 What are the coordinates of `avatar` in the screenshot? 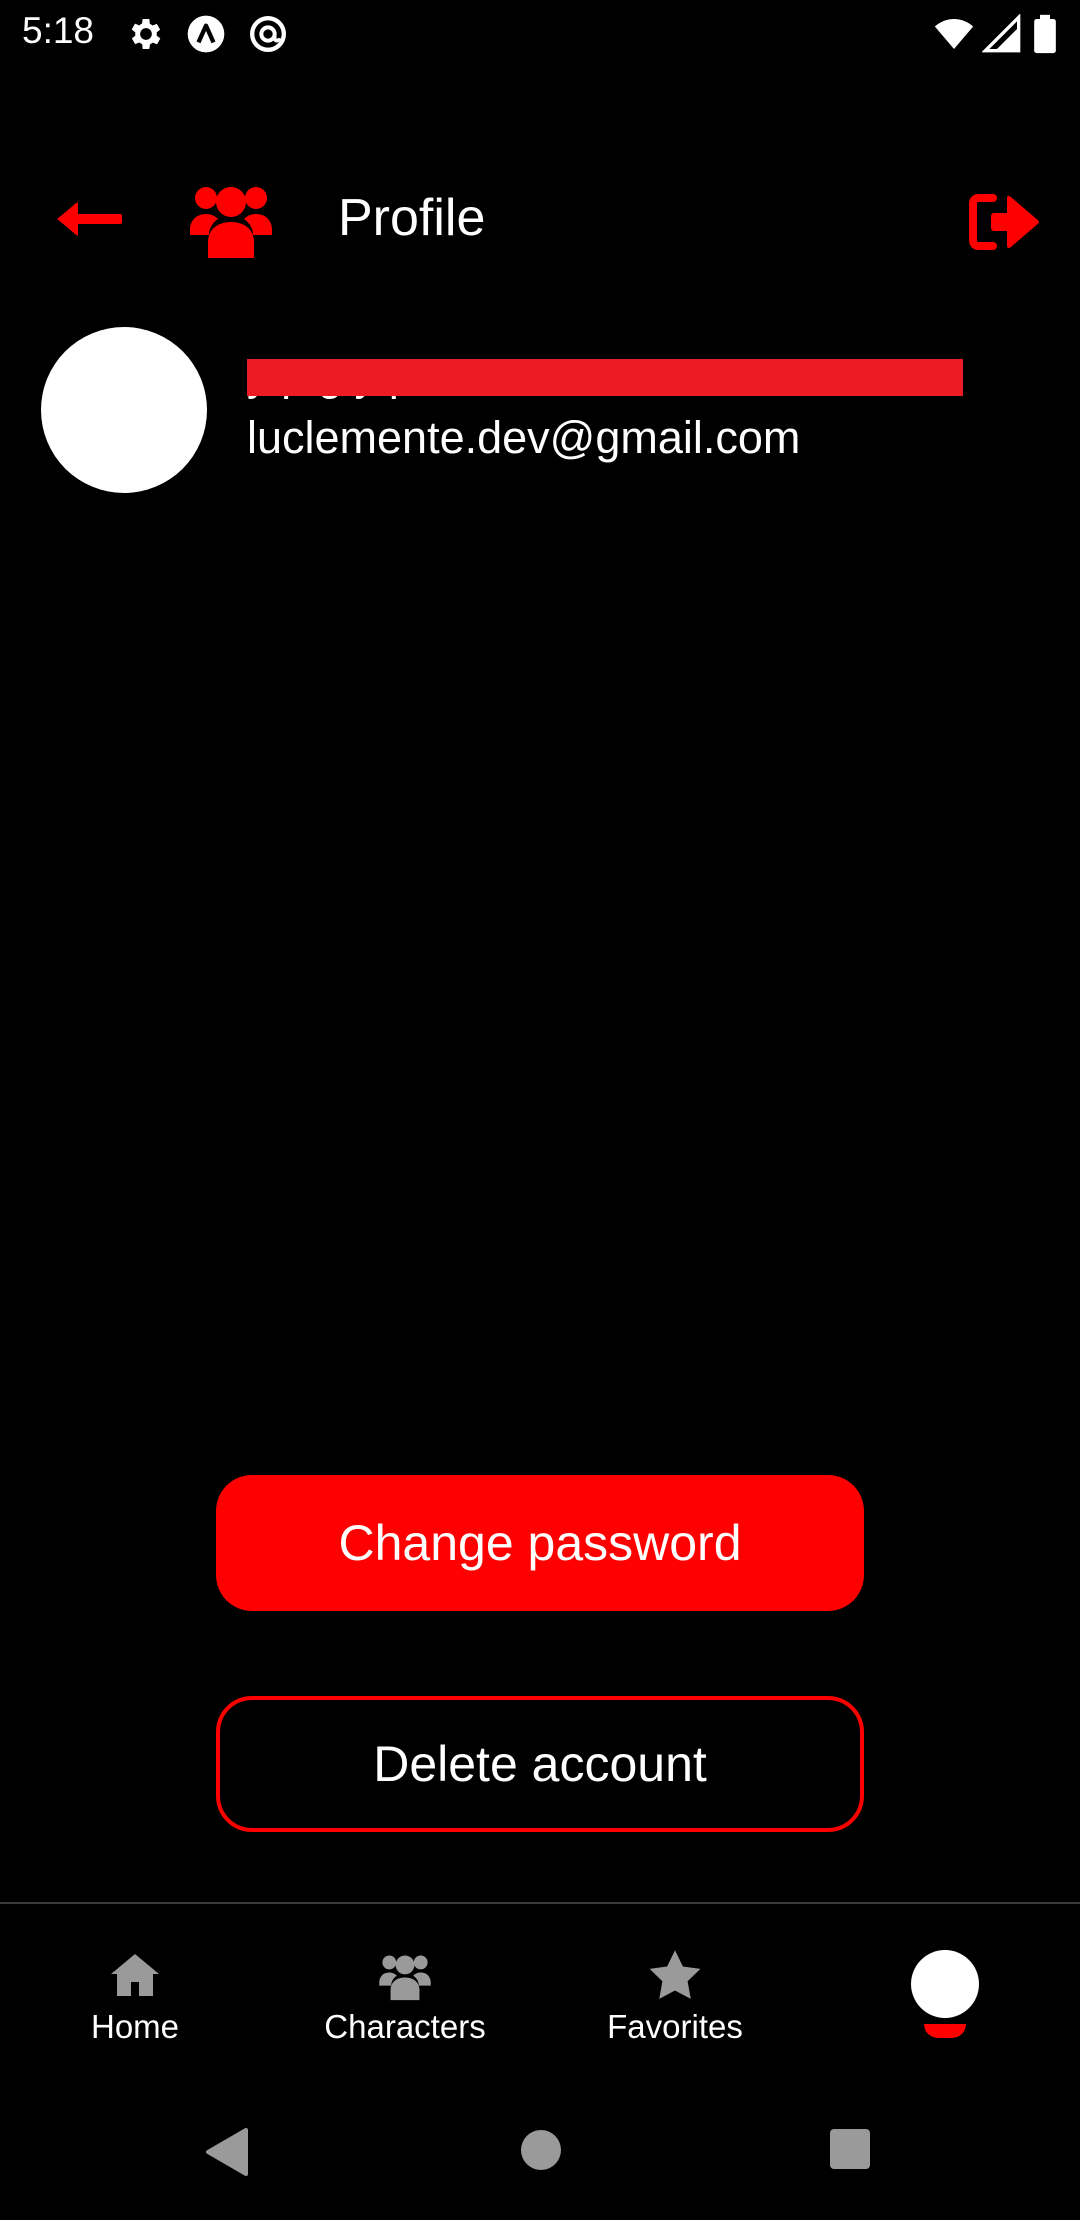 It's located at (124, 410).